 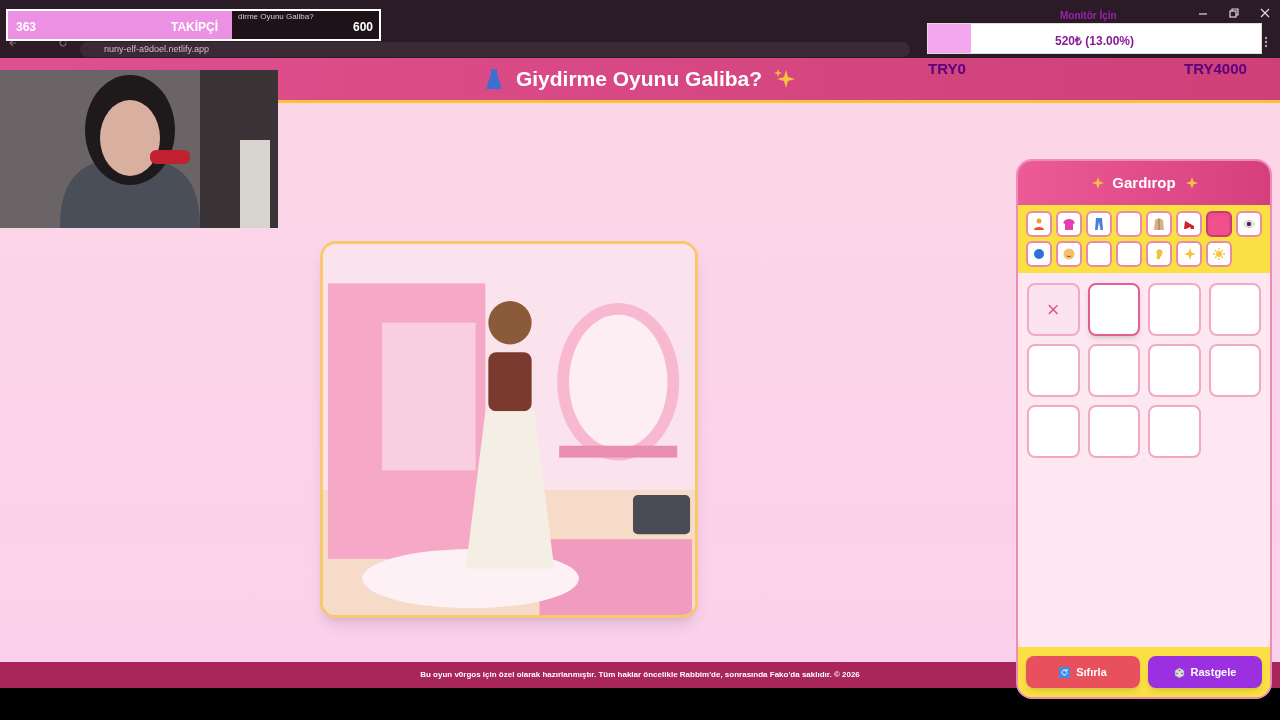 I want to click on reset-button: Sıfırla, so click(x=1083, y=672).